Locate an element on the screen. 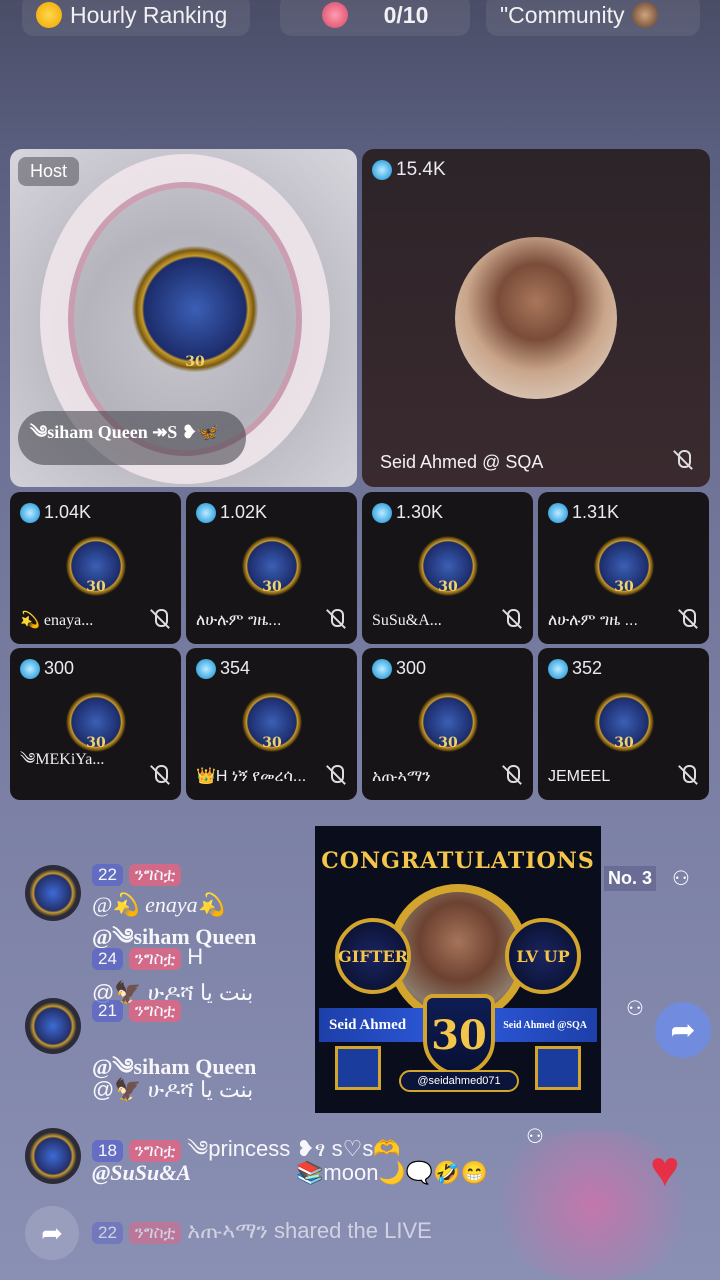  share-arrow-icon: ➦ is located at coordinates (683, 1030).